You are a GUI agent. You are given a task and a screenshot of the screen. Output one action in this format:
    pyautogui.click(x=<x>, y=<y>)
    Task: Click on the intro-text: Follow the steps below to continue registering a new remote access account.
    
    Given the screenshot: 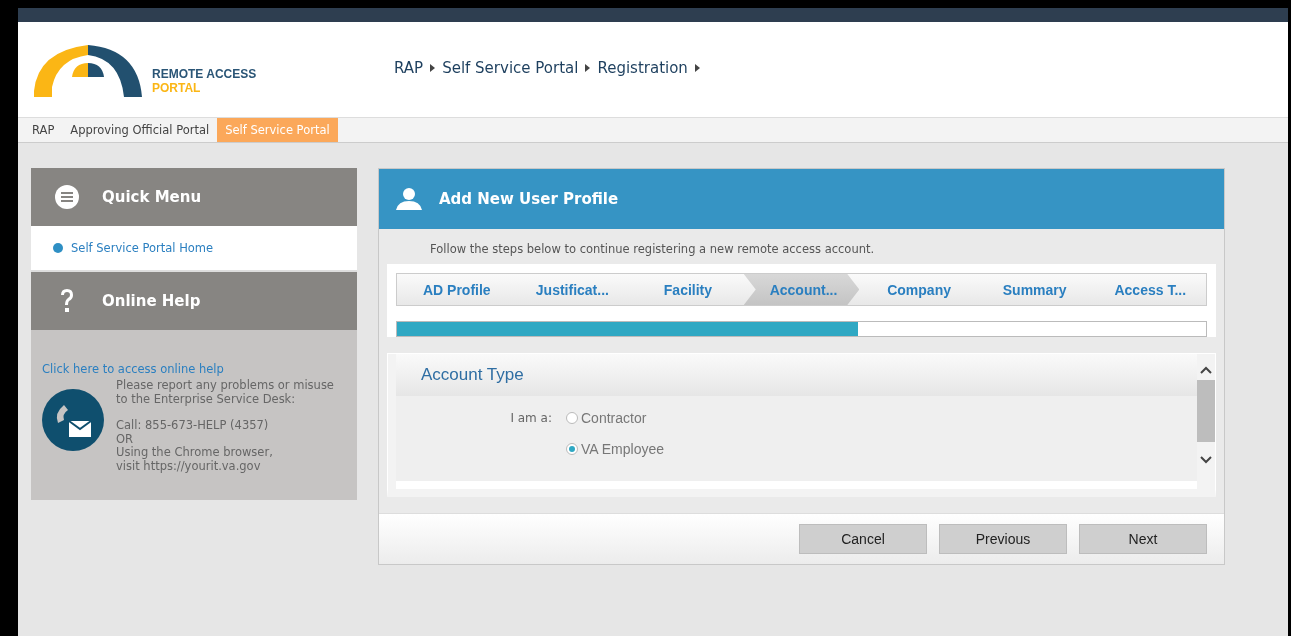 What is the action you would take?
    pyautogui.click(x=652, y=249)
    